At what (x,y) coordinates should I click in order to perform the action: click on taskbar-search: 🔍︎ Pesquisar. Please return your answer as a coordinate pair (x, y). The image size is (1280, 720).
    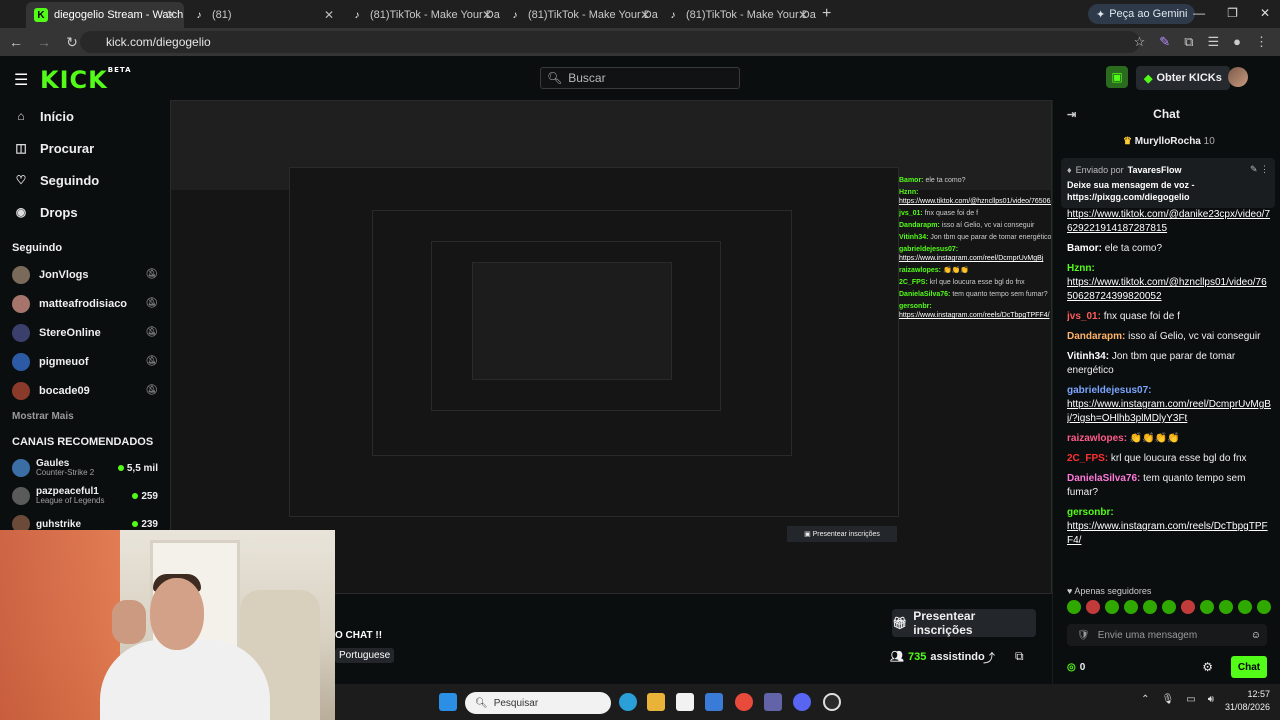
    Looking at the image, I should click on (538, 703).